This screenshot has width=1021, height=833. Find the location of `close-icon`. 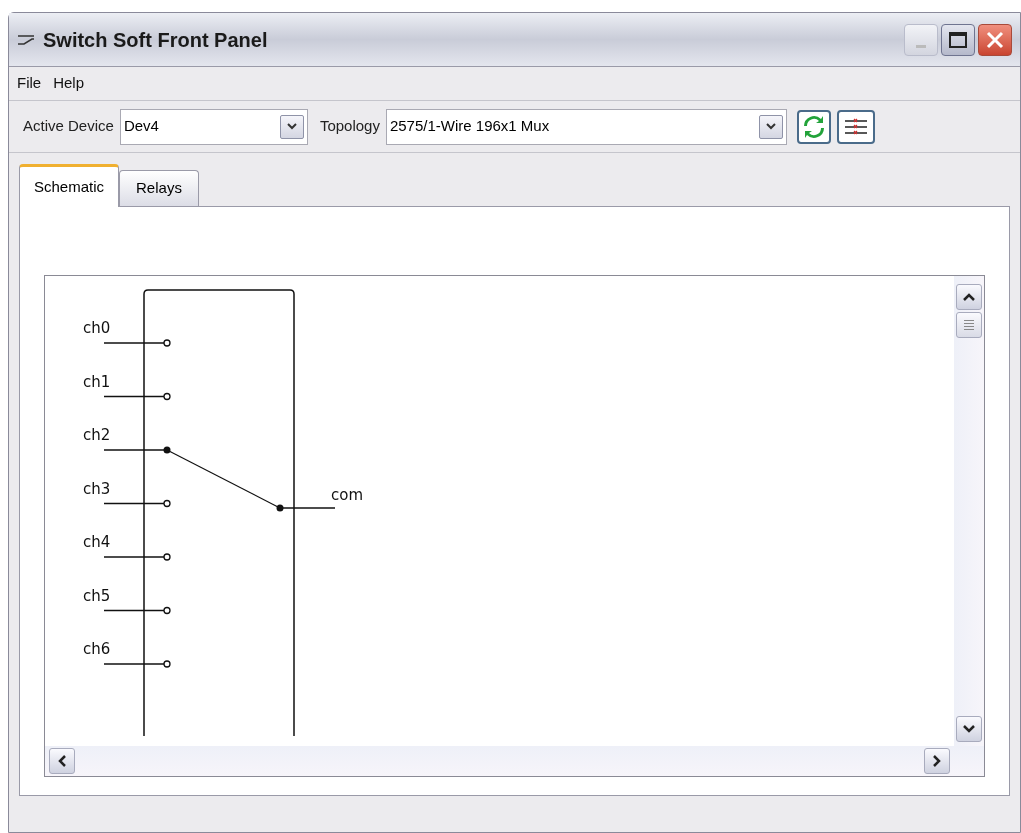

close-icon is located at coordinates (995, 39).